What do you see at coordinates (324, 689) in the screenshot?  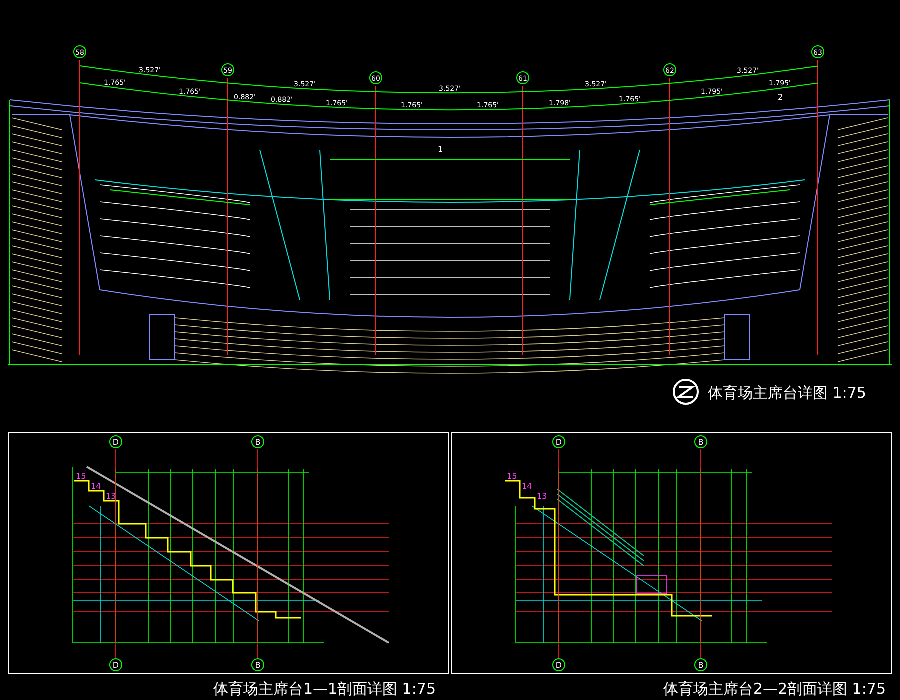 I see `drawing-title: 体育场主席台1—1剖面详图 1:75` at bounding box center [324, 689].